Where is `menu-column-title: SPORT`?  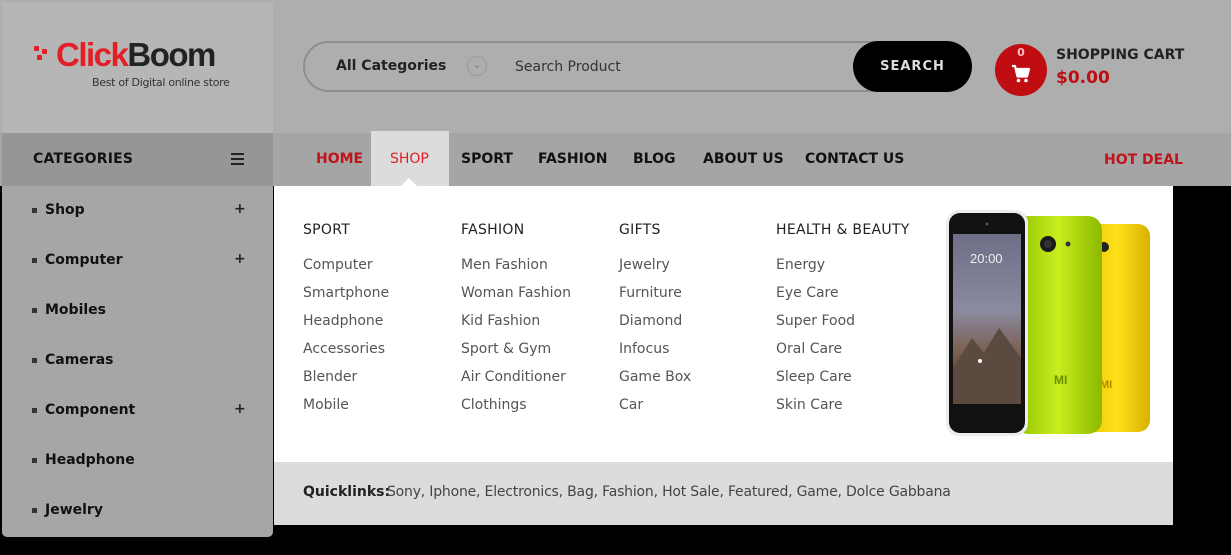 menu-column-title: SPORT is located at coordinates (326, 230).